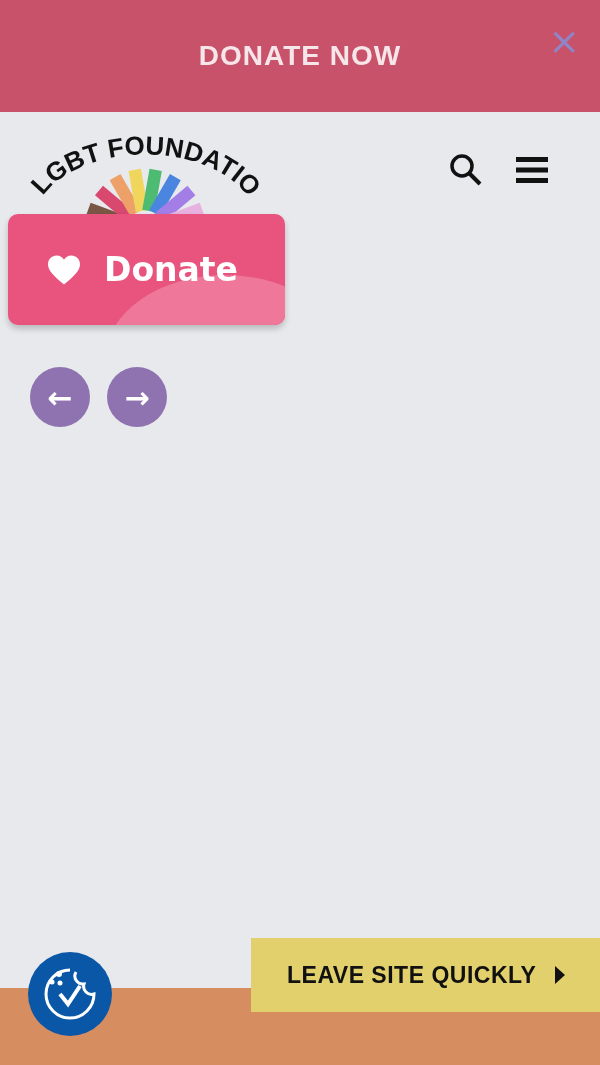 The image size is (600, 1065). I want to click on search-icon, so click(466, 170).